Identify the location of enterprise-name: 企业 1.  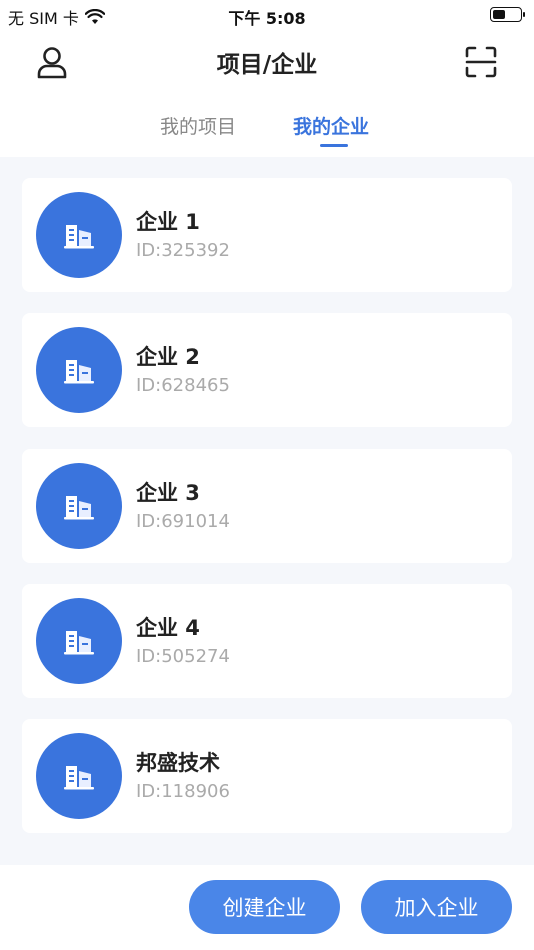
(168, 222).